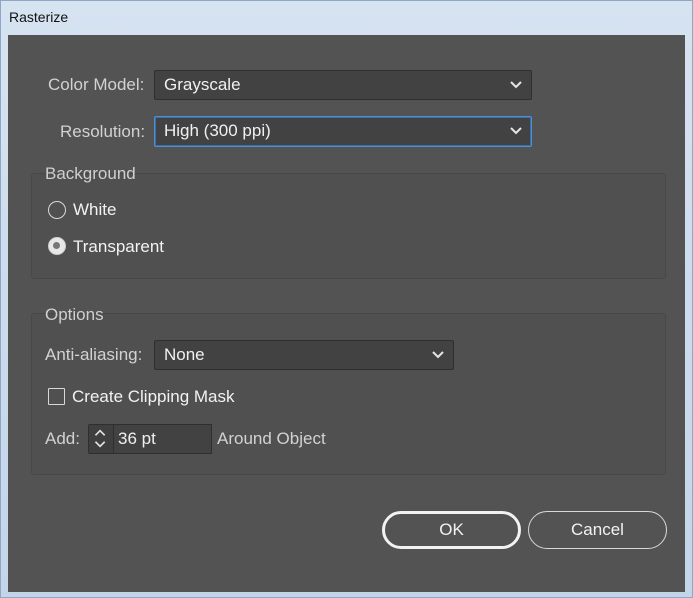 The image size is (693, 598). I want to click on title-bar: Rasterize, so click(346, 18).